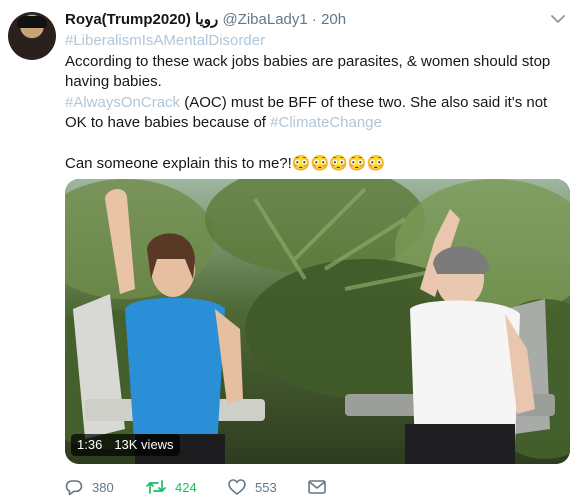  What do you see at coordinates (178, 163) in the screenshot?
I see `tweet-question: Can someone explain this to me?!` at bounding box center [178, 163].